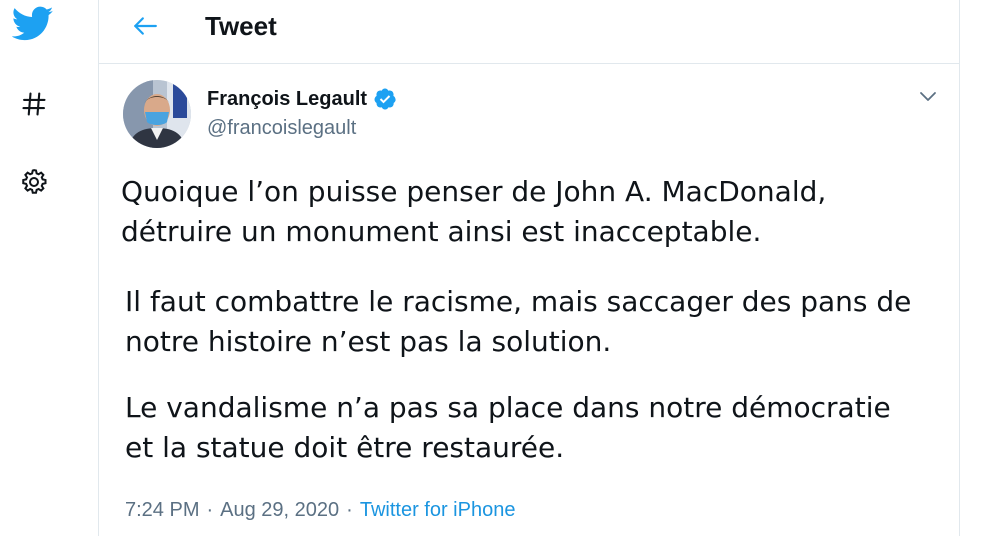 The height and width of the screenshot is (536, 999). I want to click on tweet-source-link: Twitter for iPhone, so click(438, 510).